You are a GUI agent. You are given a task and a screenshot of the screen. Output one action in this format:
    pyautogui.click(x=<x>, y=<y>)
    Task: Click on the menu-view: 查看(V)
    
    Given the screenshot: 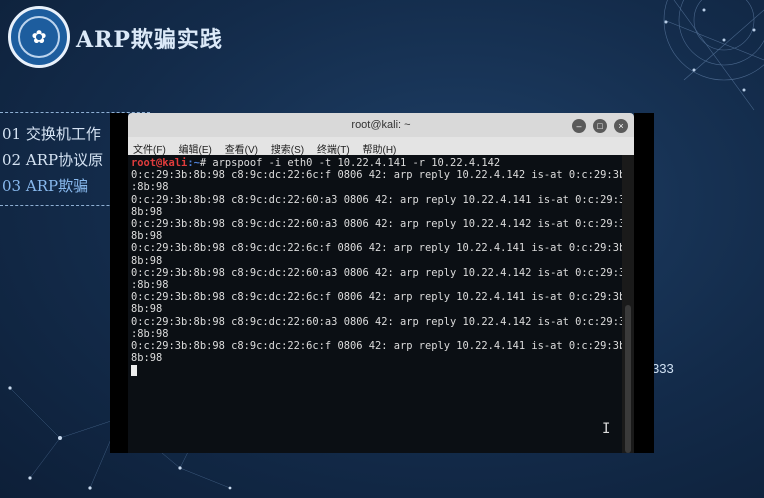 What is the action you would take?
    pyautogui.click(x=241, y=146)
    